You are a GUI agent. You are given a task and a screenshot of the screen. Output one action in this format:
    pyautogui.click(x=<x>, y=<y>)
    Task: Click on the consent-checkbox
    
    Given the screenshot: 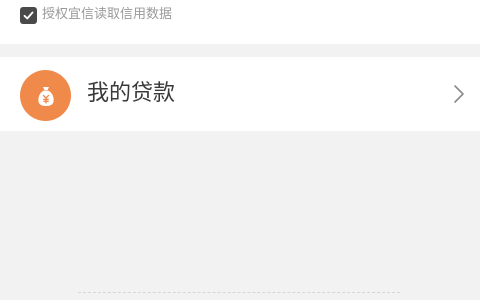 What is the action you would take?
    pyautogui.click(x=28, y=15)
    